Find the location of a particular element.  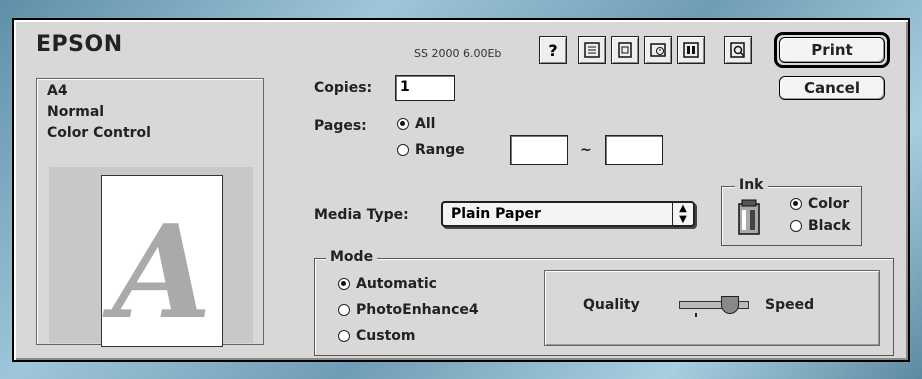

mode-photoenhance-option: PhotoEnhance4 is located at coordinates (408, 310).